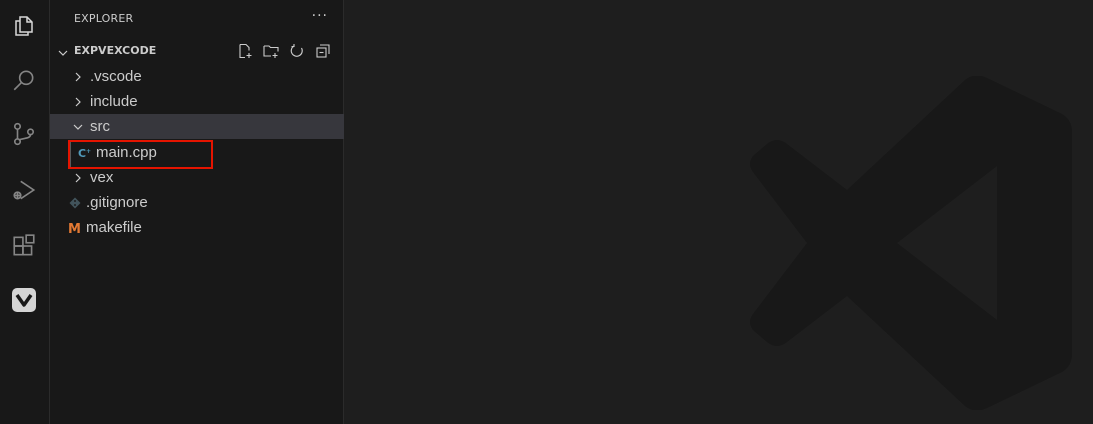 The image size is (1093, 424). I want to click on makefile-icon: M, so click(75, 228).